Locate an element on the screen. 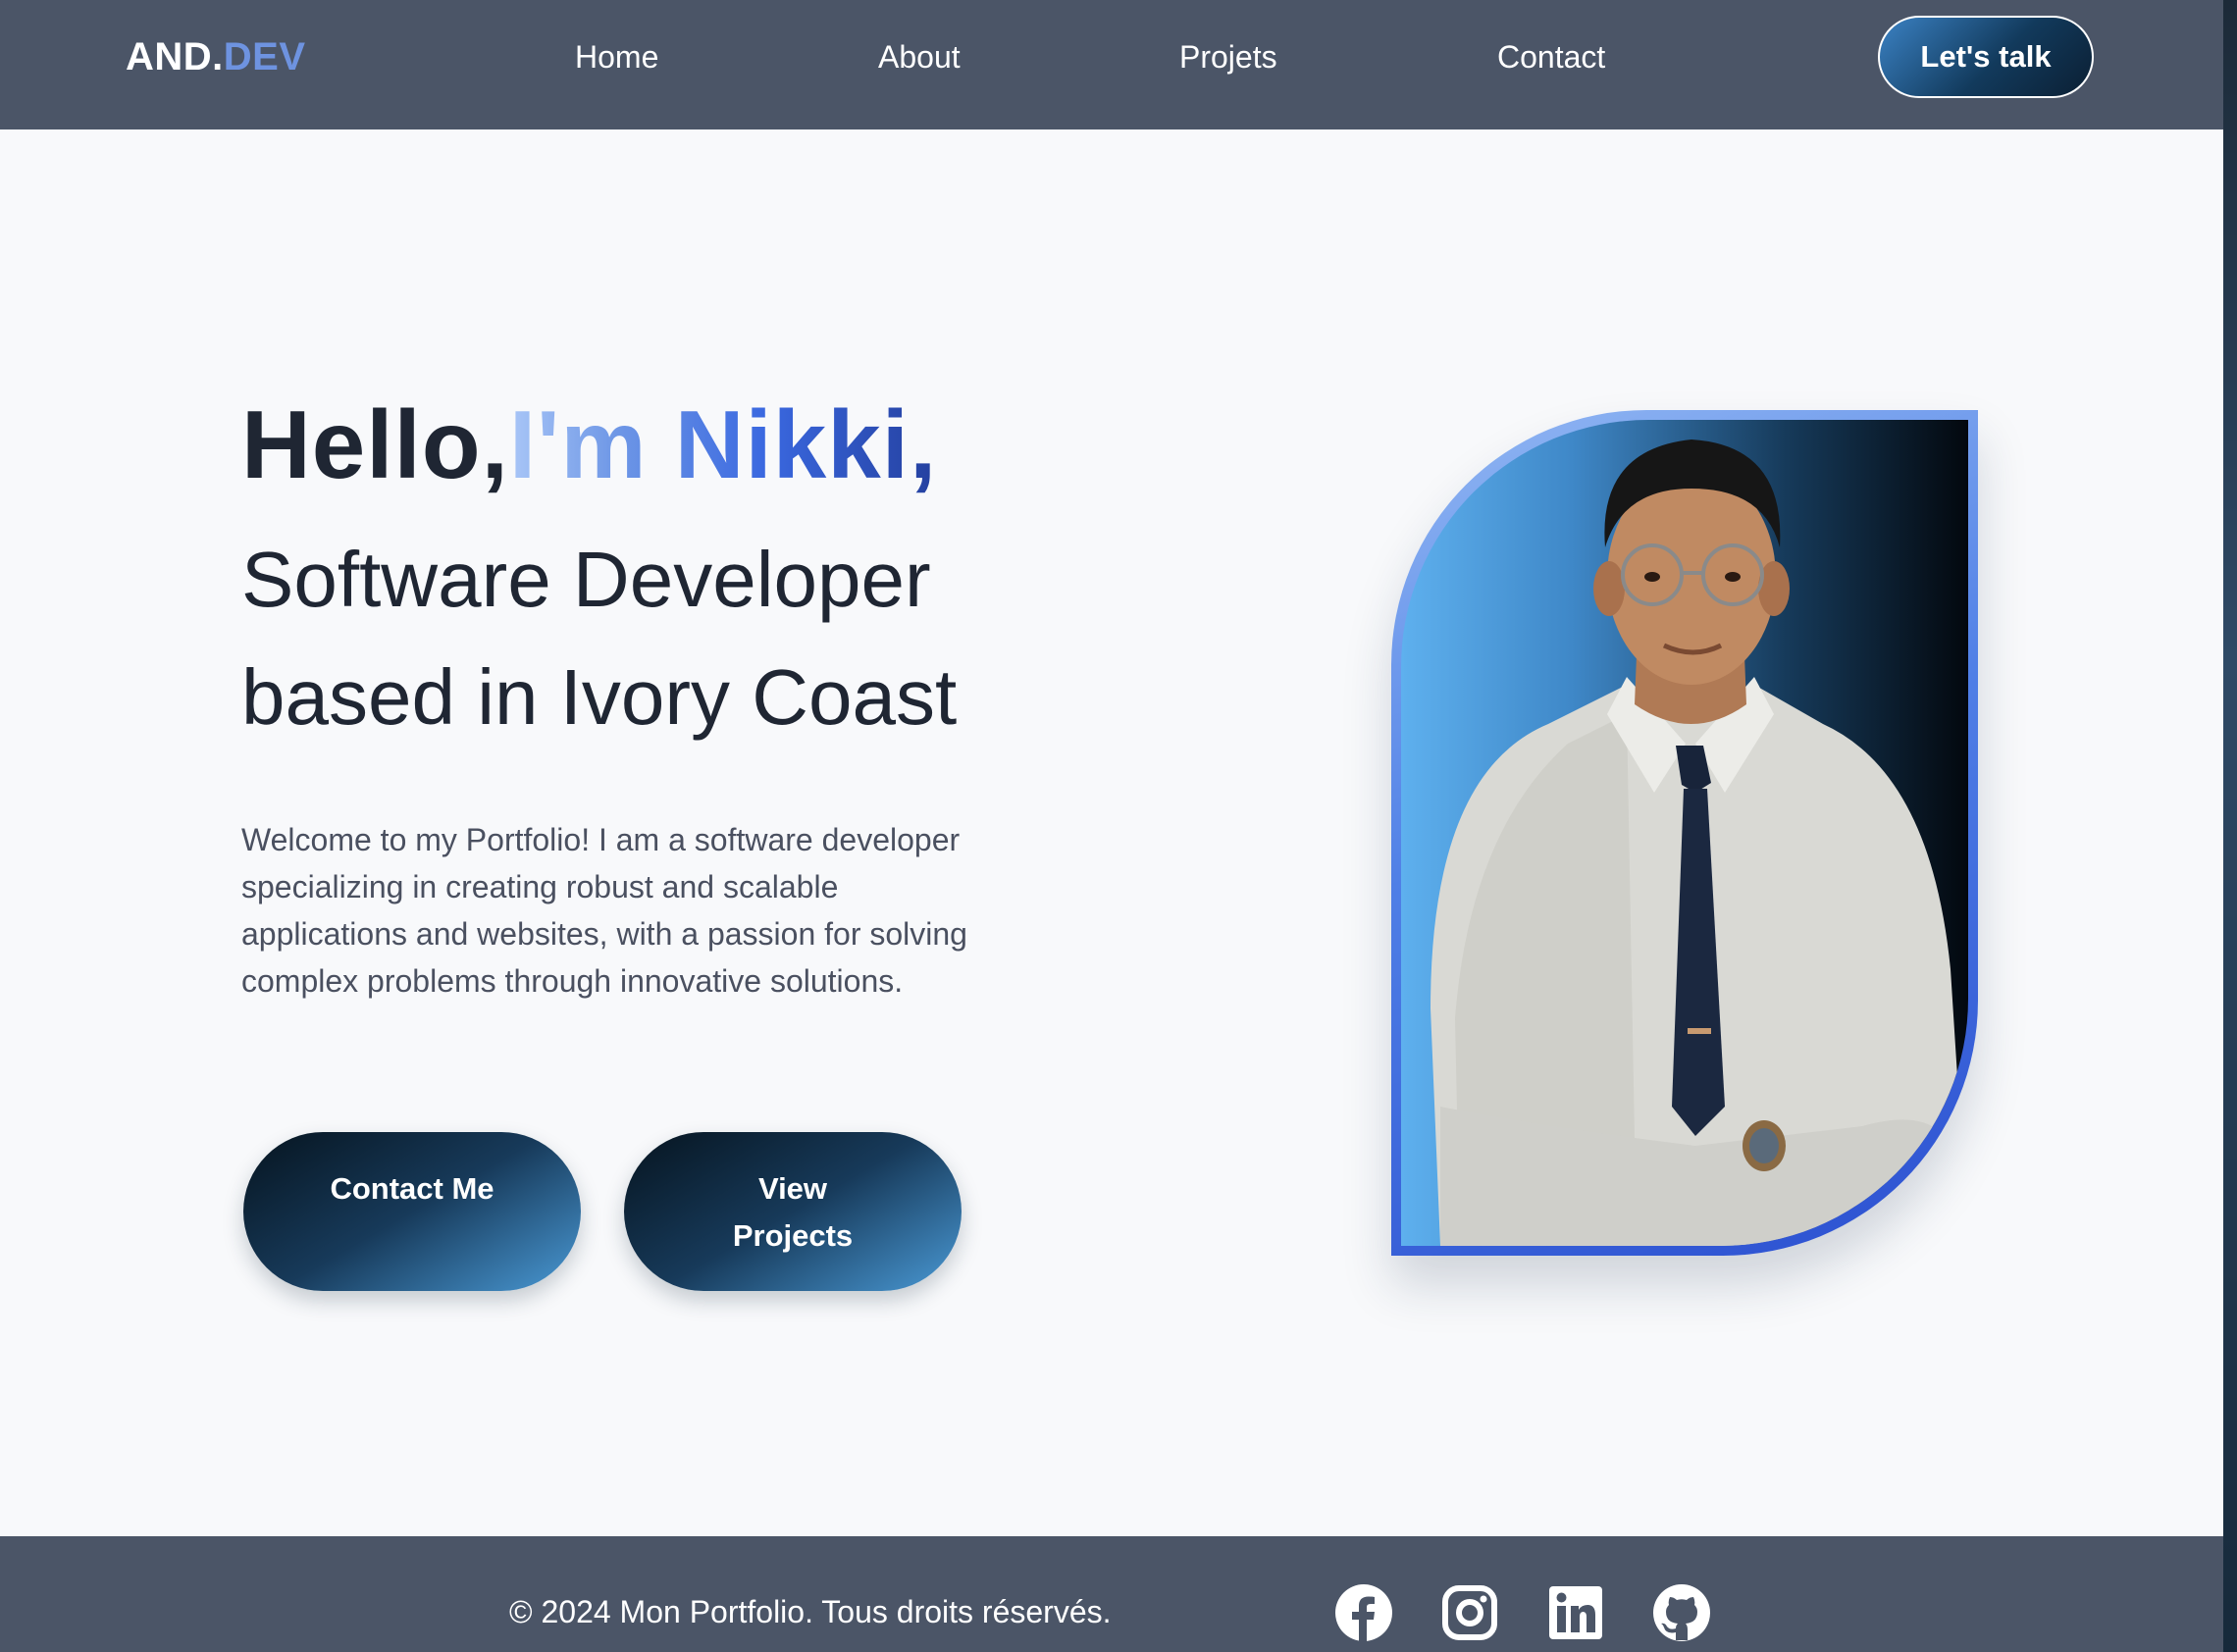 Image resolution: width=2237 pixels, height=1652 pixels. github-icon is located at coordinates (1681, 1613).